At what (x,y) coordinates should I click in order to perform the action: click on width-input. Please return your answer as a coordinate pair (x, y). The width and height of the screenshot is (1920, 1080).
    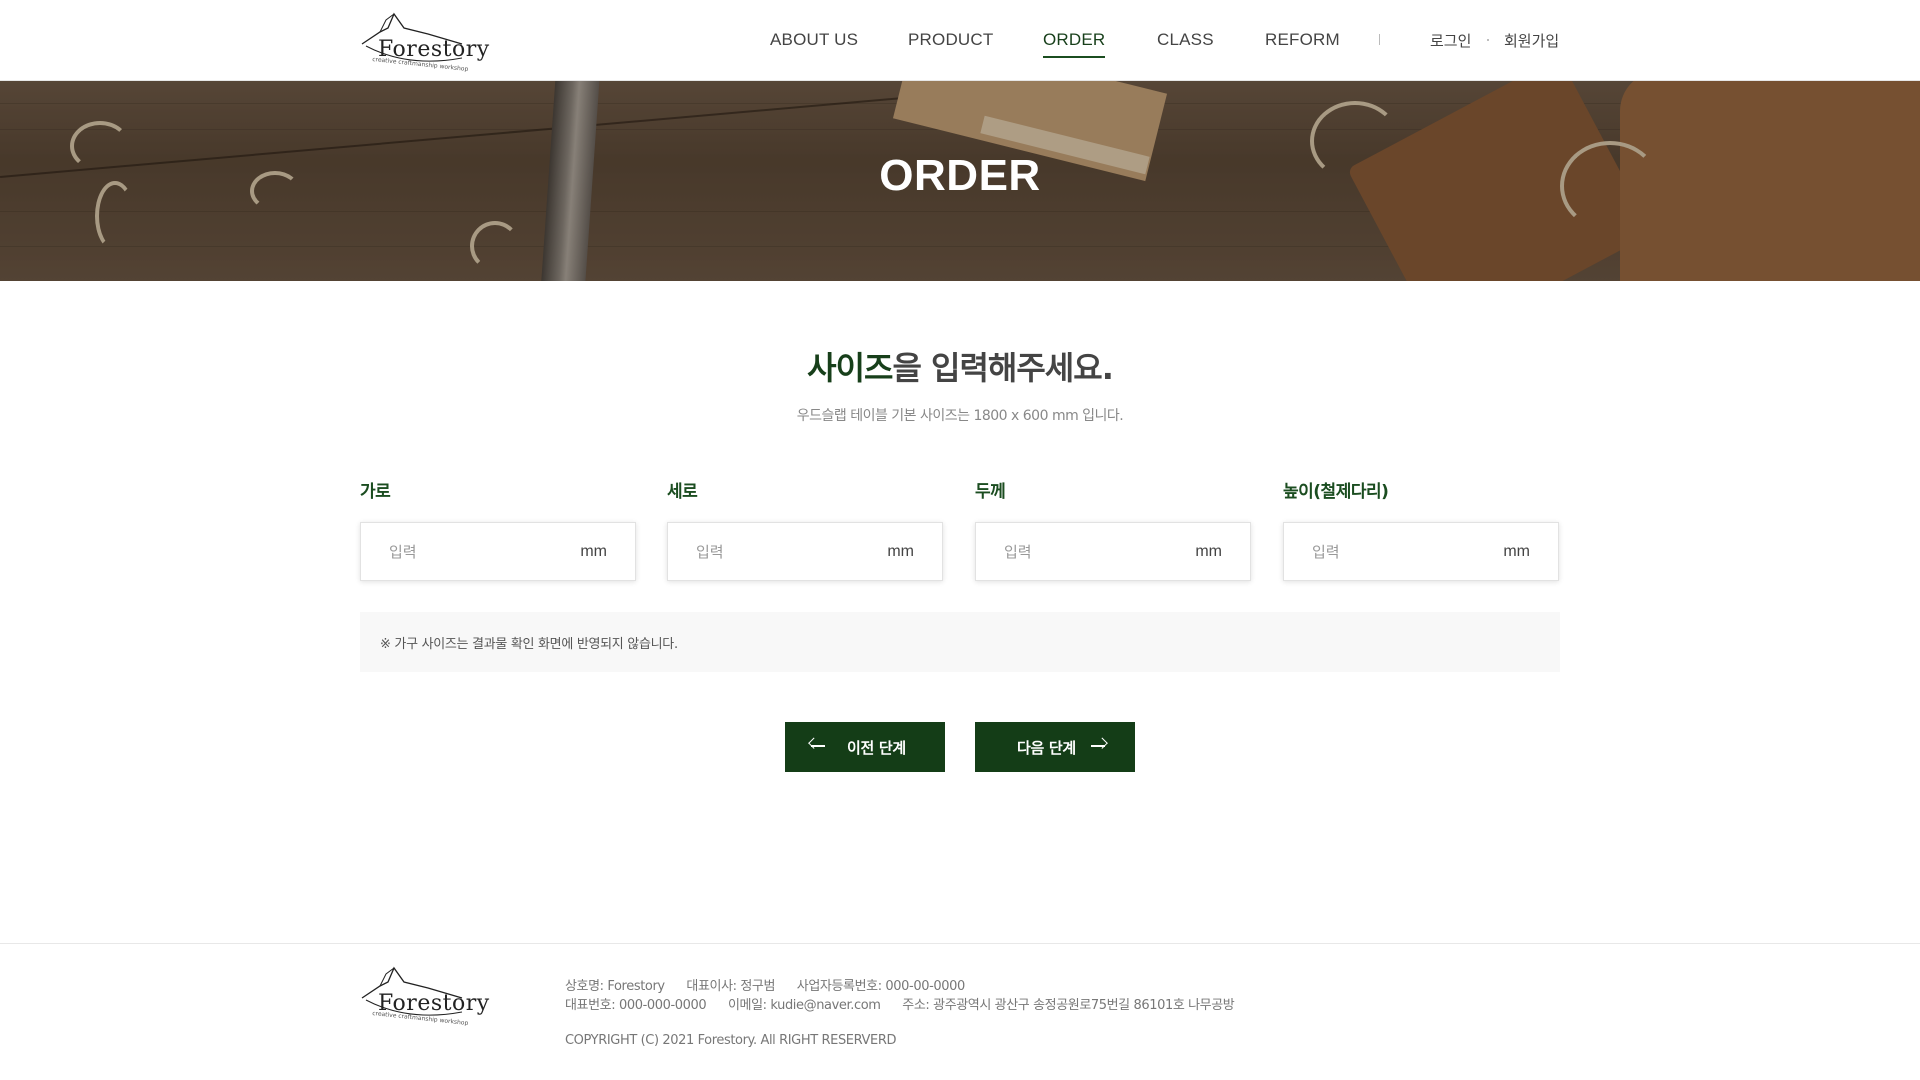
    Looking at the image, I should click on (474, 551).